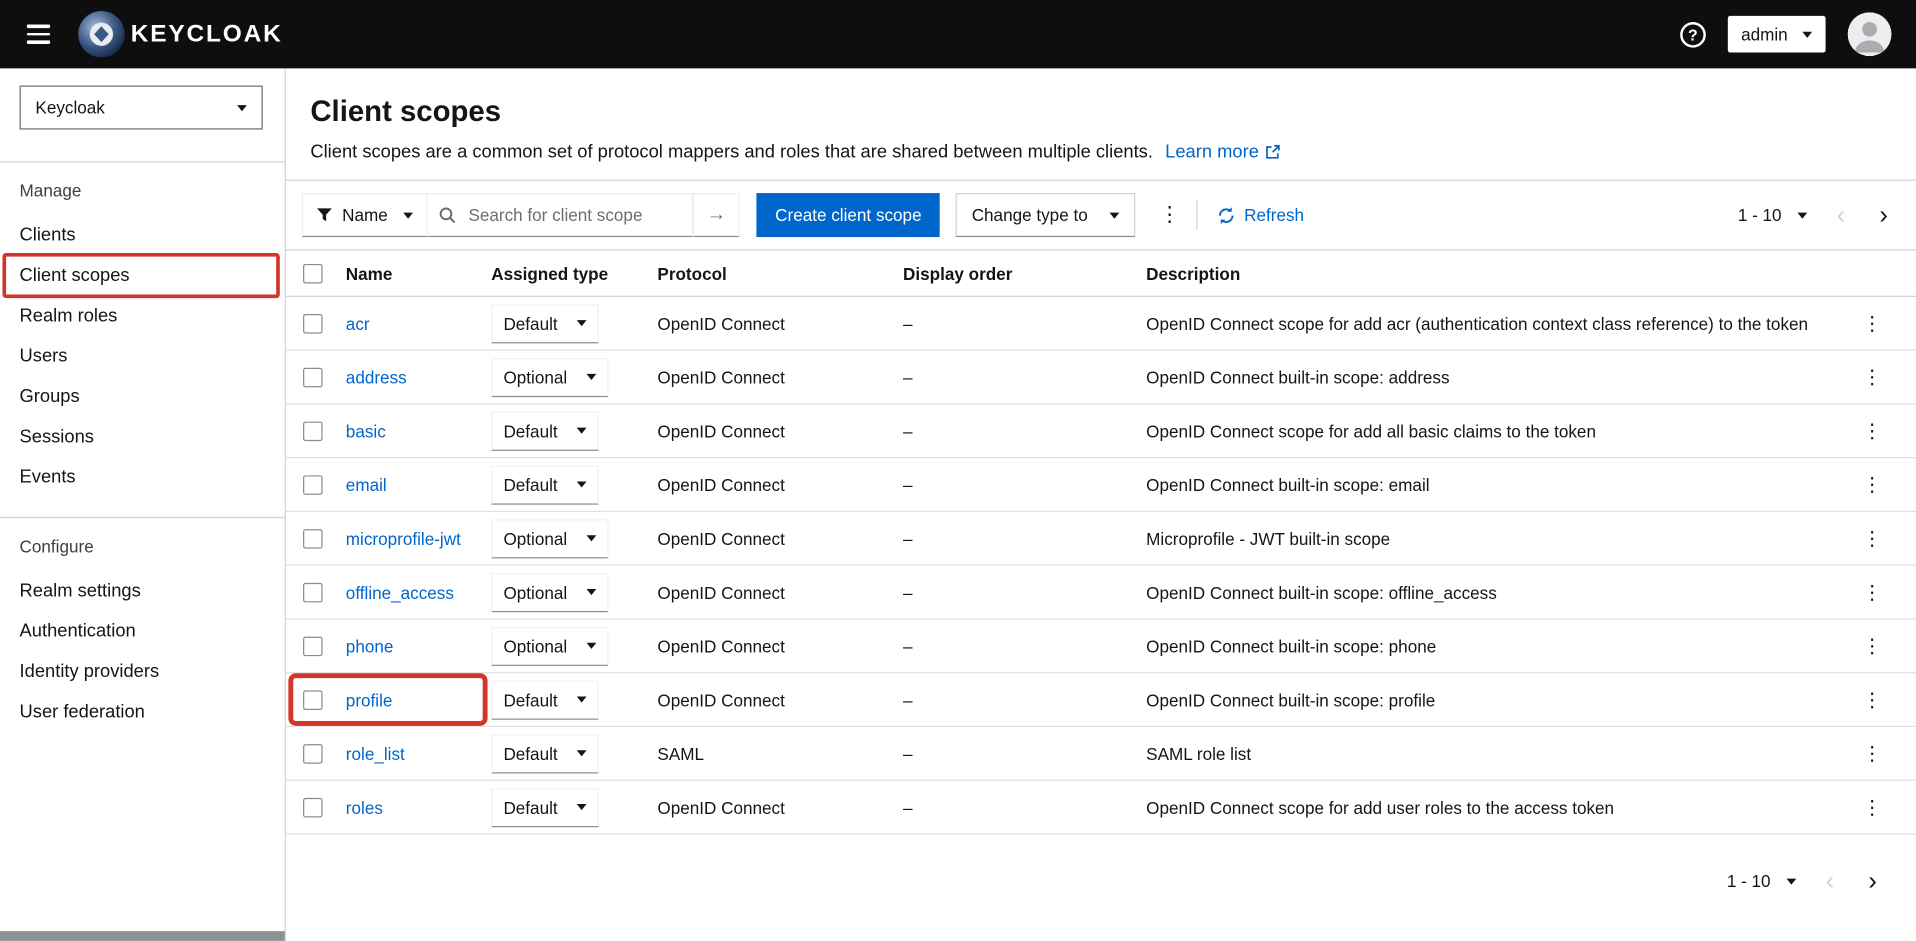 This screenshot has height=941, width=1916. Describe the element at coordinates (1869, 34) in the screenshot. I see `avatar` at that location.